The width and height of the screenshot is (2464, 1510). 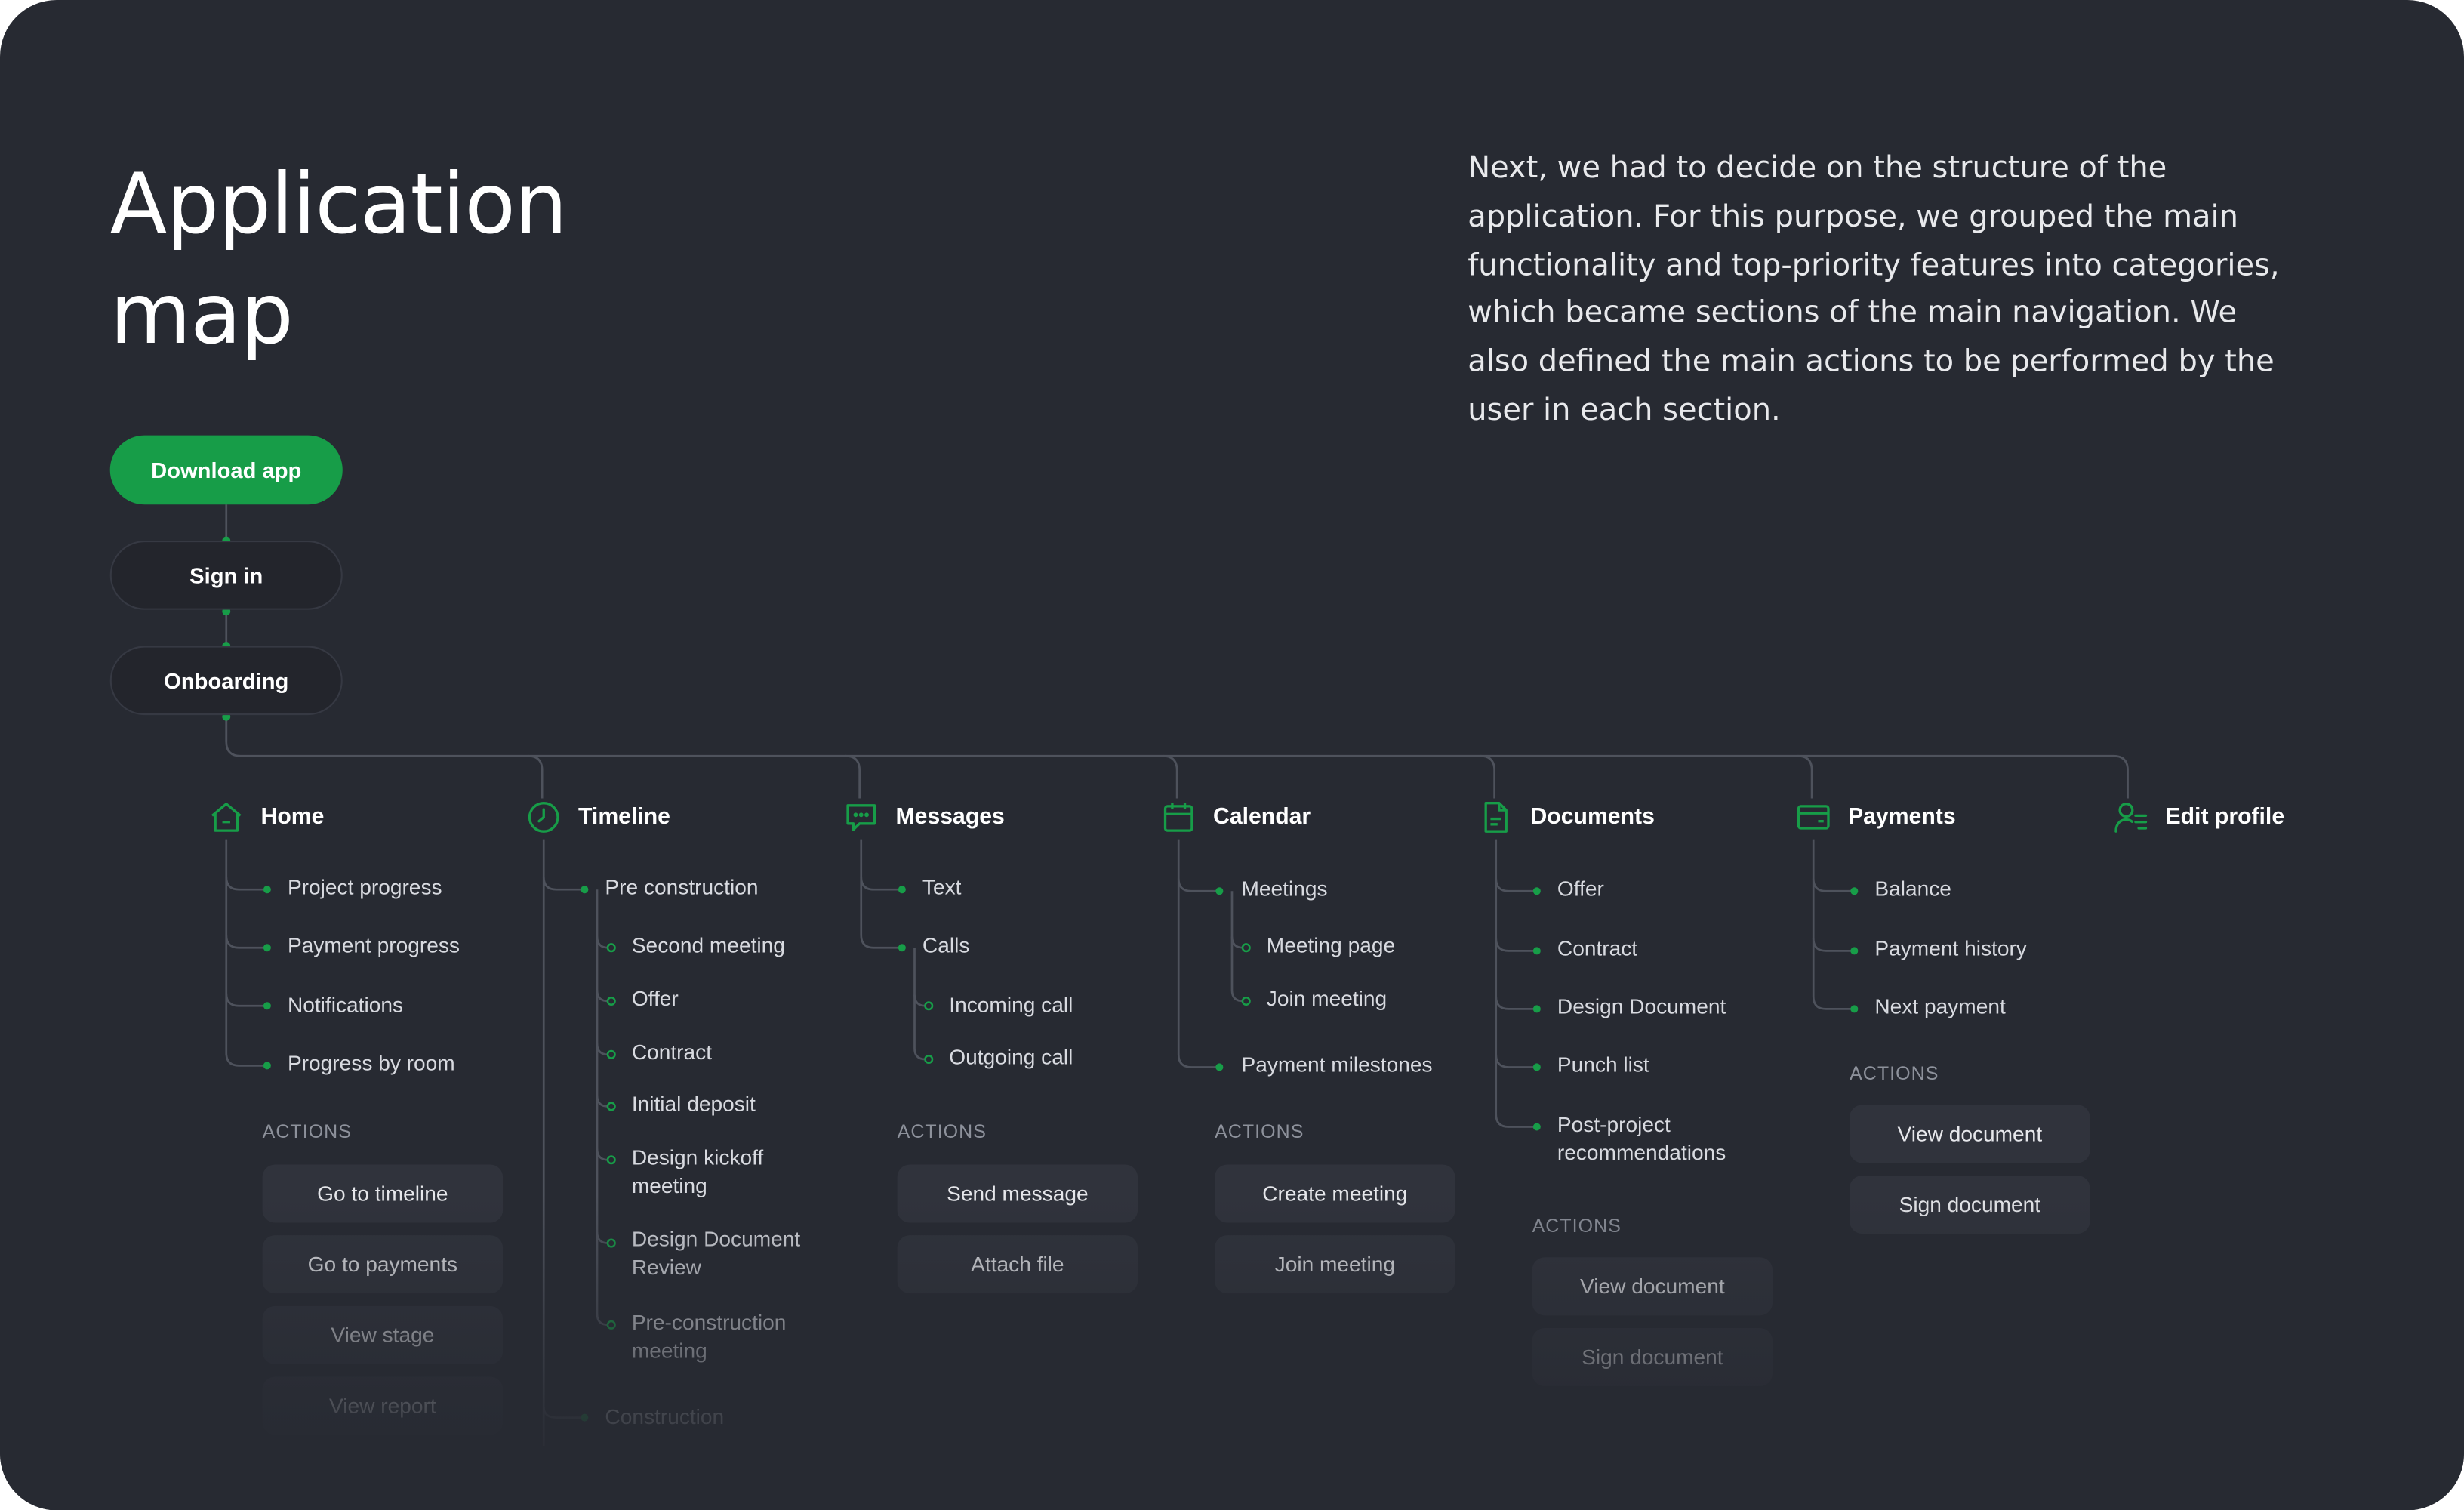 I want to click on payments-actions-label: ACTIONS, so click(x=1894, y=1074).